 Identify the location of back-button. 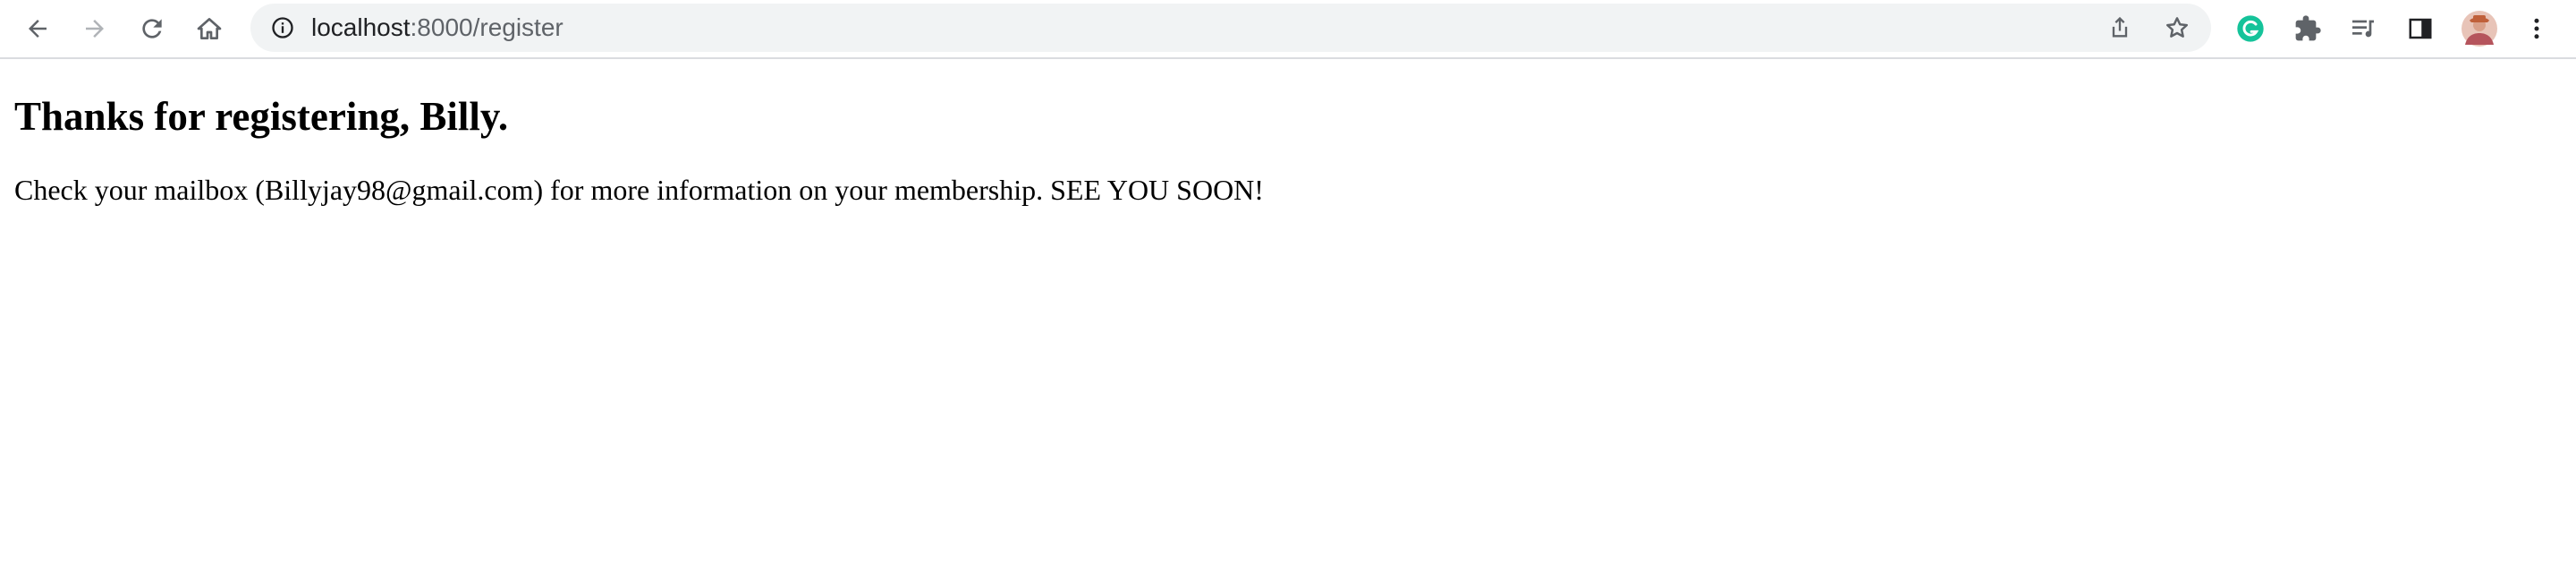
(37, 28).